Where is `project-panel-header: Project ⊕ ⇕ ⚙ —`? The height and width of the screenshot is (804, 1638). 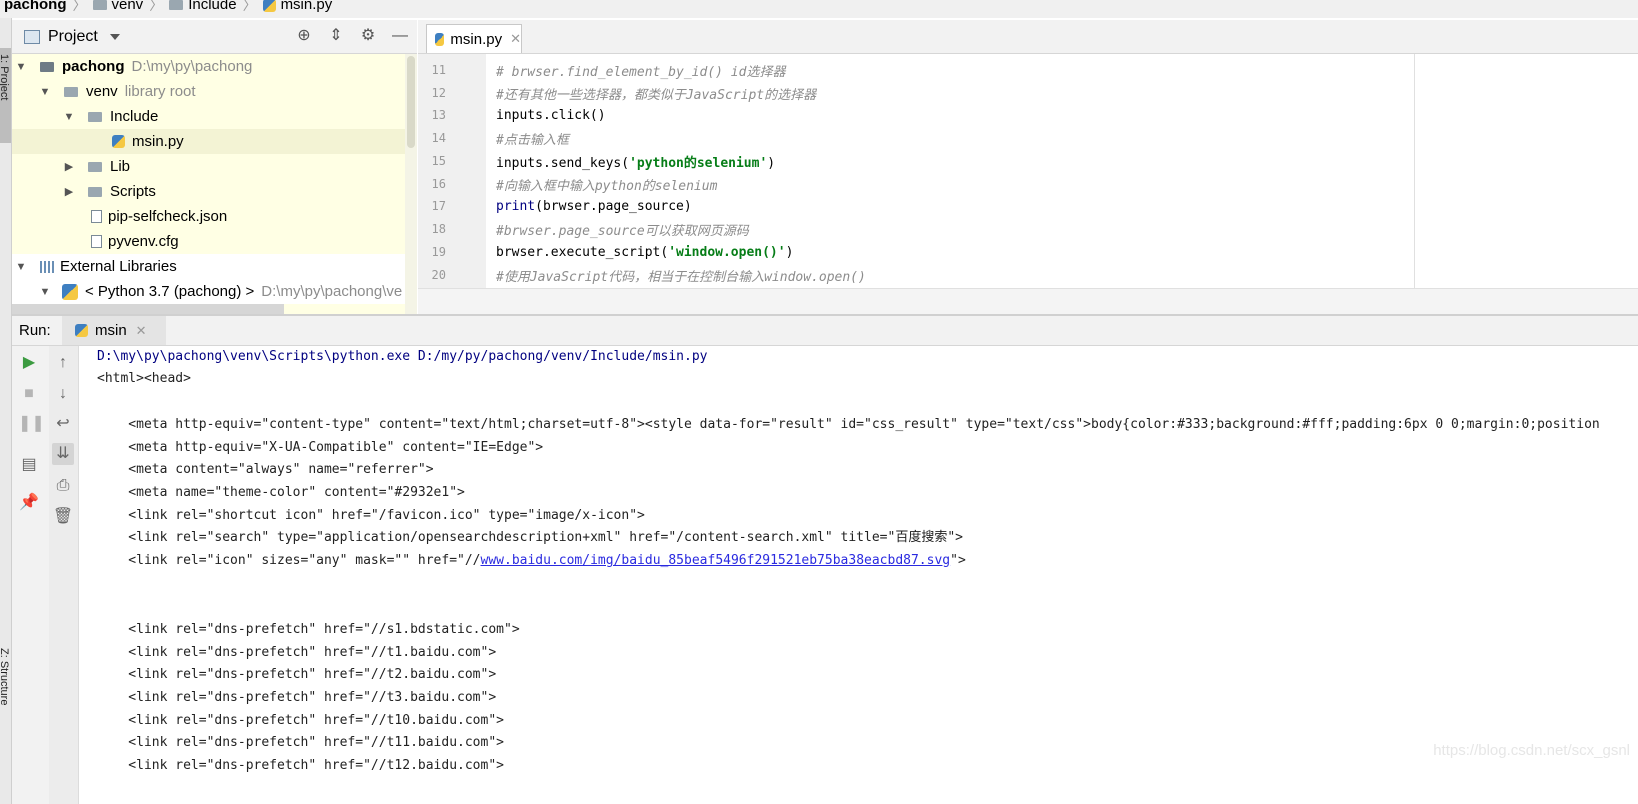
project-panel-header: Project ⊕ ⇕ ⚙ — is located at coordinates (214, 37).